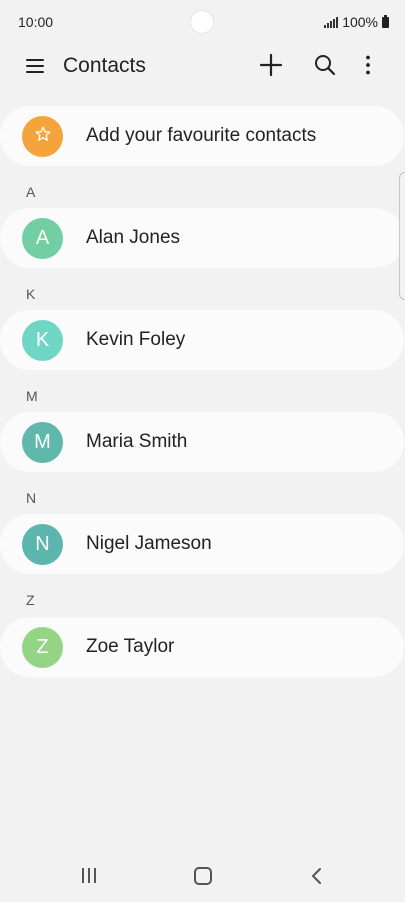 The image size is (405, 902). I want to click on contact-avatar: Z, so click(42, 647).